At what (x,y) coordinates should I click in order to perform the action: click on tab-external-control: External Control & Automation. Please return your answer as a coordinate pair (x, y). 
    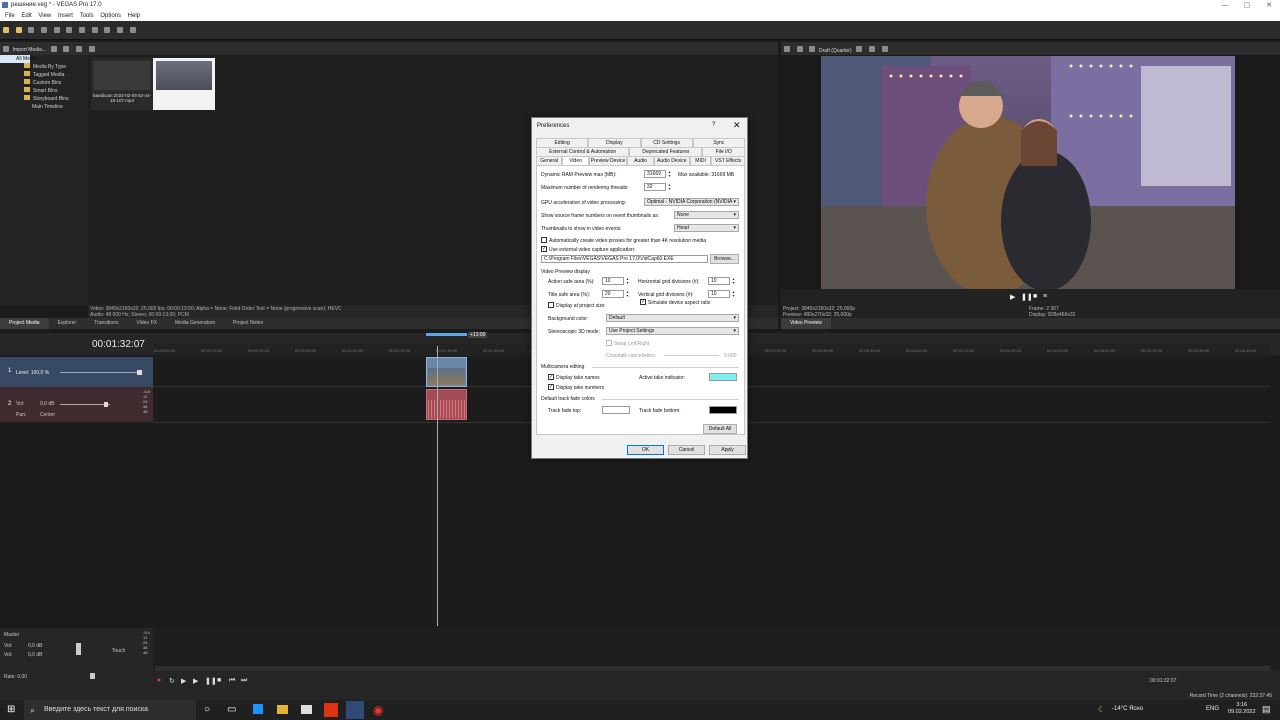
    Looking at the image, I should click on (583, 151).